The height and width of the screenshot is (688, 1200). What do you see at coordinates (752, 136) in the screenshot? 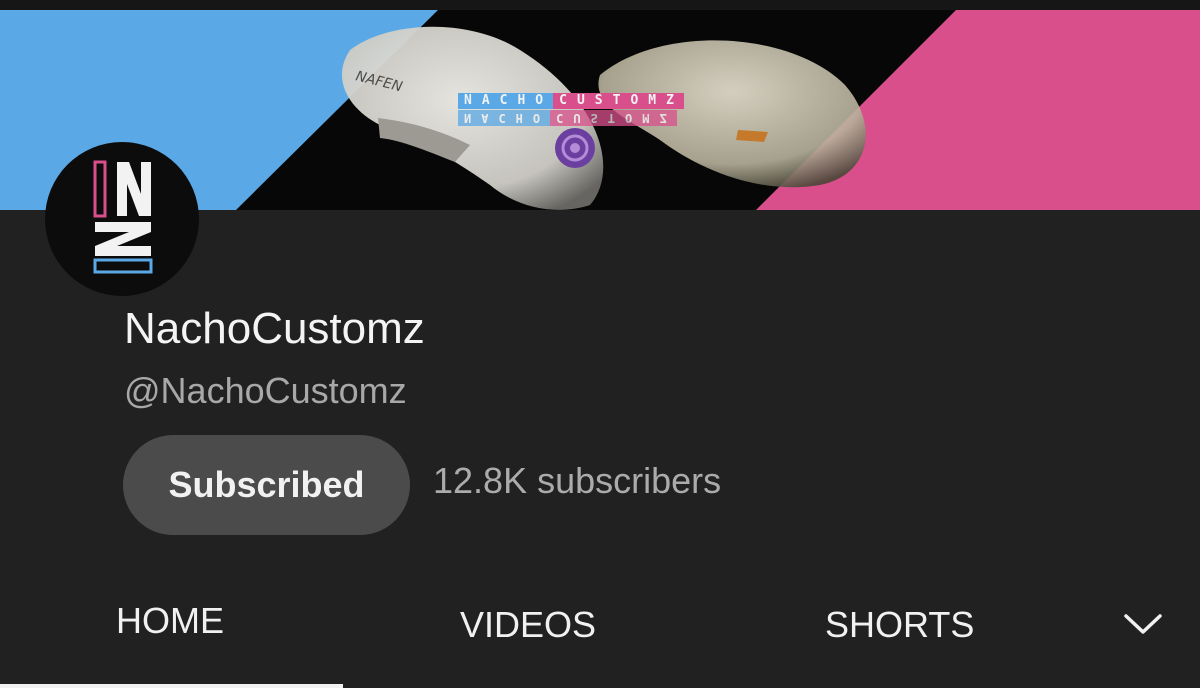
I see `mouse-right-accent` at bounding box center [752, 136].